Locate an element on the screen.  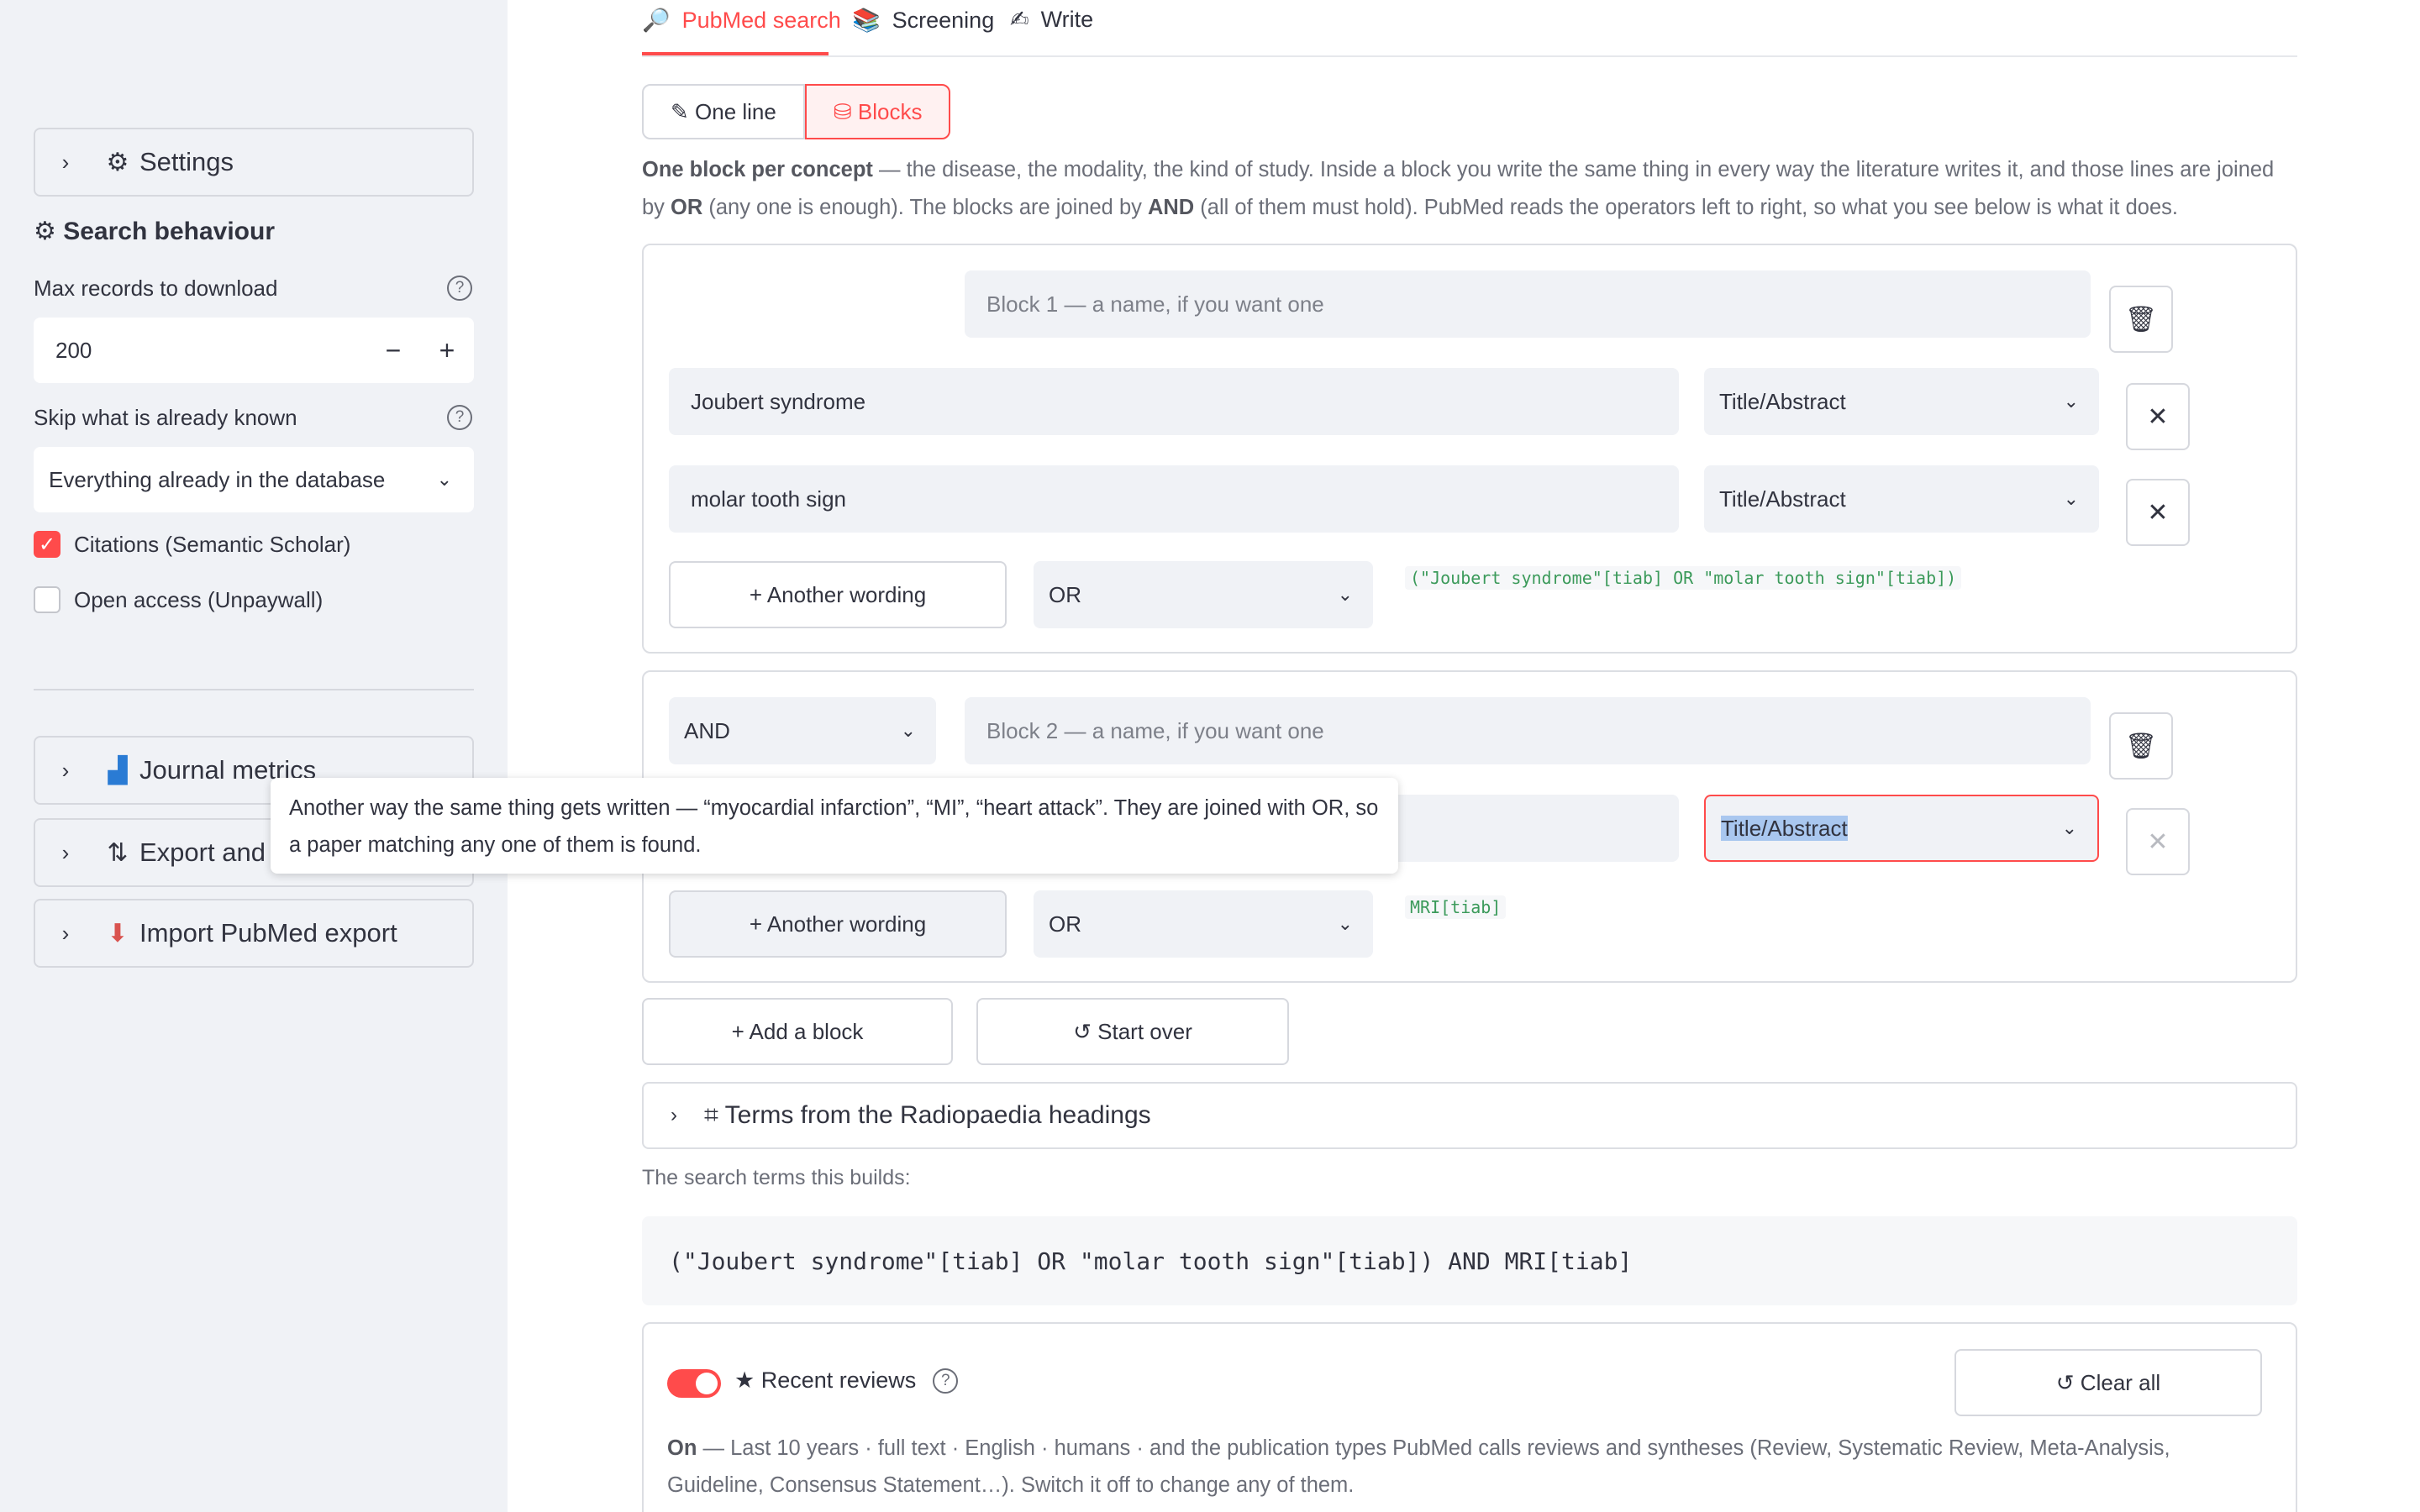
clear-all-button: ↺ Clear all is located at coordinates (2108, 1382).